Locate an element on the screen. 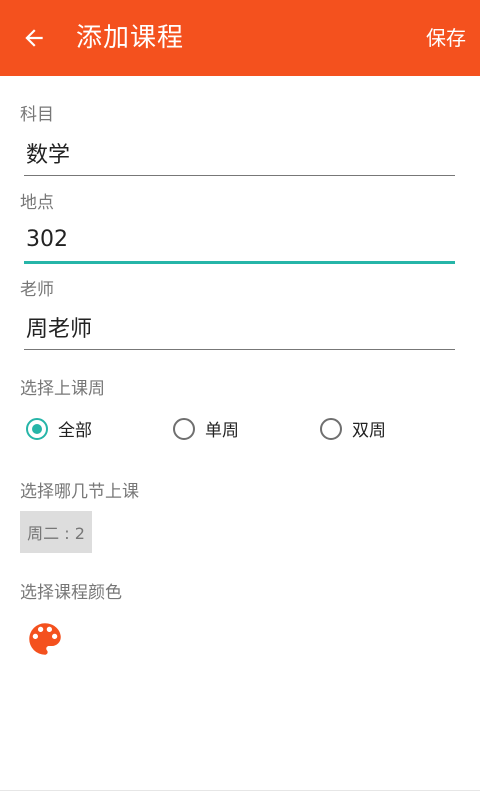  app-bar: 添加课程 保存 is located at coordinates (240, 38).